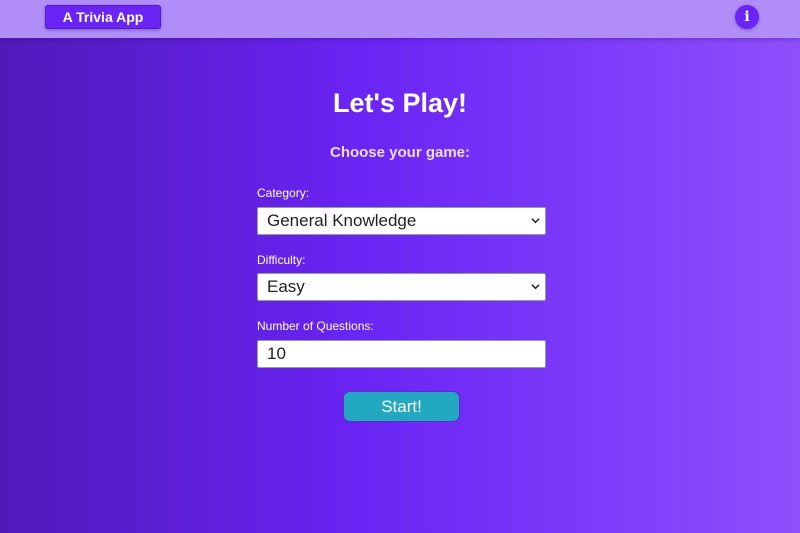 The width and height of the screenshot is (800, 533). What do you see at coordinates (103, 17) in the screenshot?
I see `app-title-button: A Trivia App` at bounding box center [103, 17].